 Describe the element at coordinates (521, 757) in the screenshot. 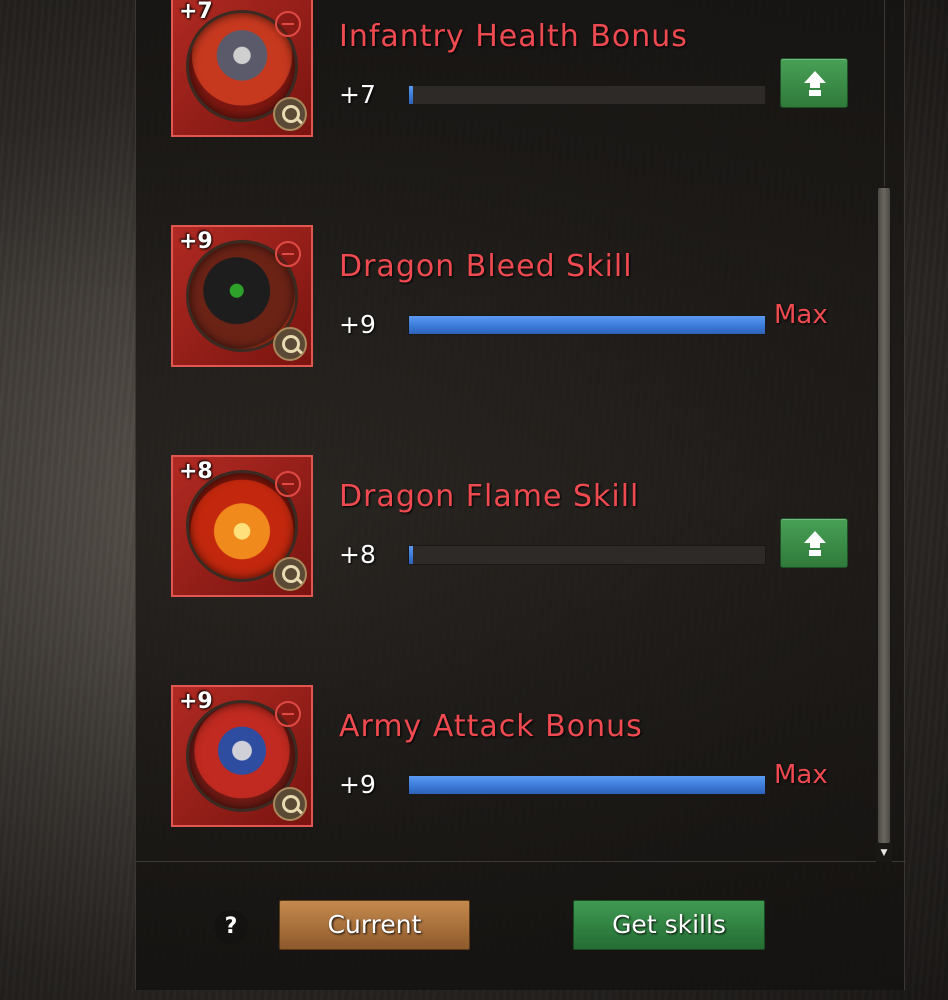

I see `skill-row: +9 Army Attack Bonus +9 Max` at that location.